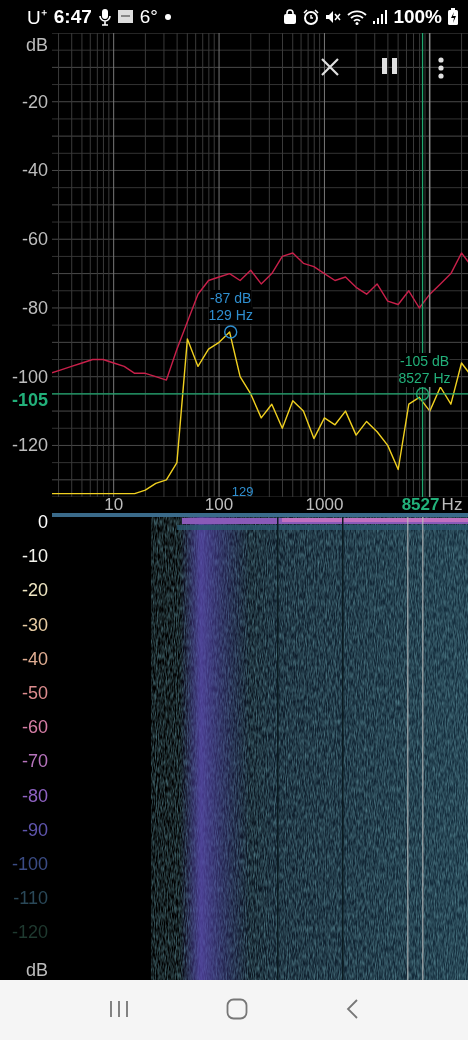  I want to click on cursor-marker, so click(422, 394).